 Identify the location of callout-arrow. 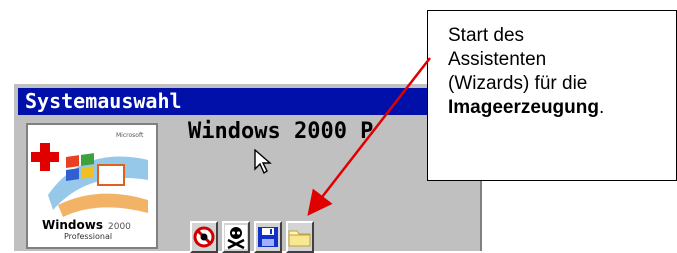
(369, 136).